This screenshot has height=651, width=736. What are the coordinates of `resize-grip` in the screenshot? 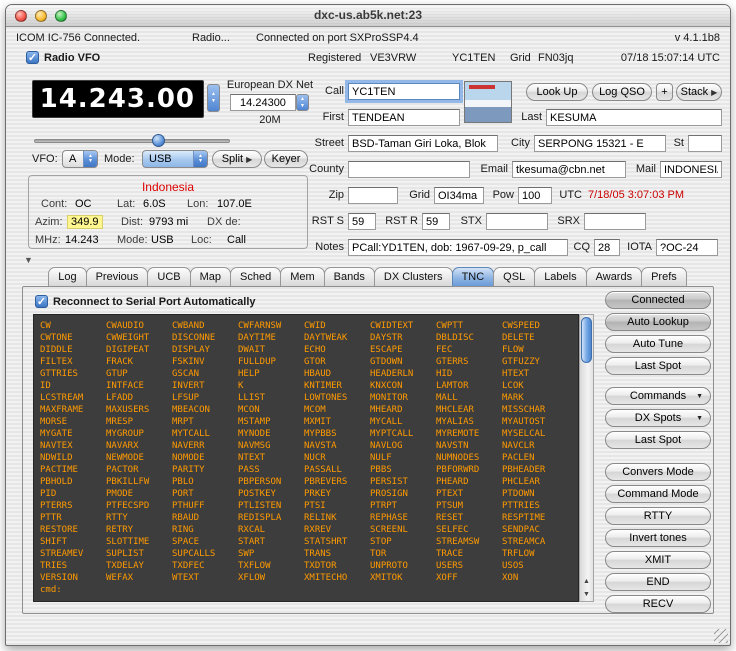 It's located at (721, 636).